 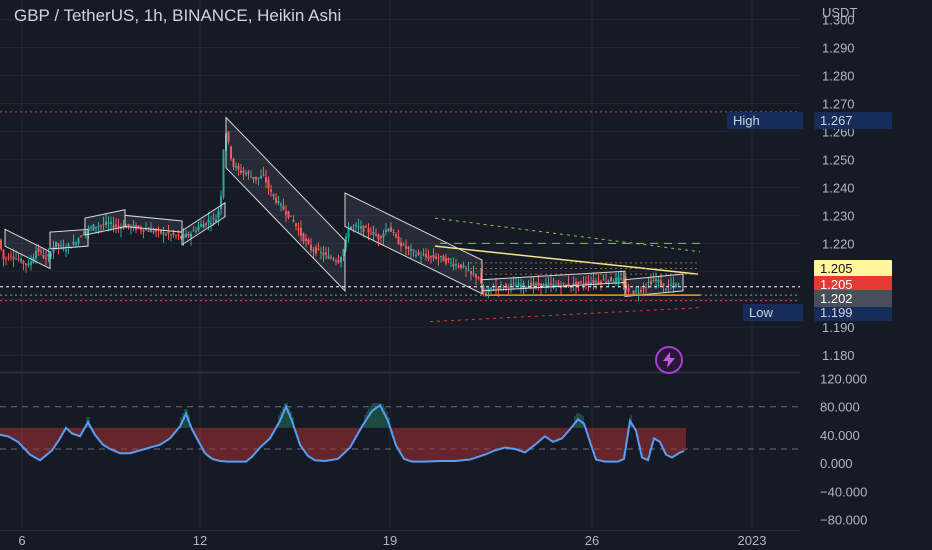 I want to click on y-tick-label: 1.290, so click(x=838, y=48).